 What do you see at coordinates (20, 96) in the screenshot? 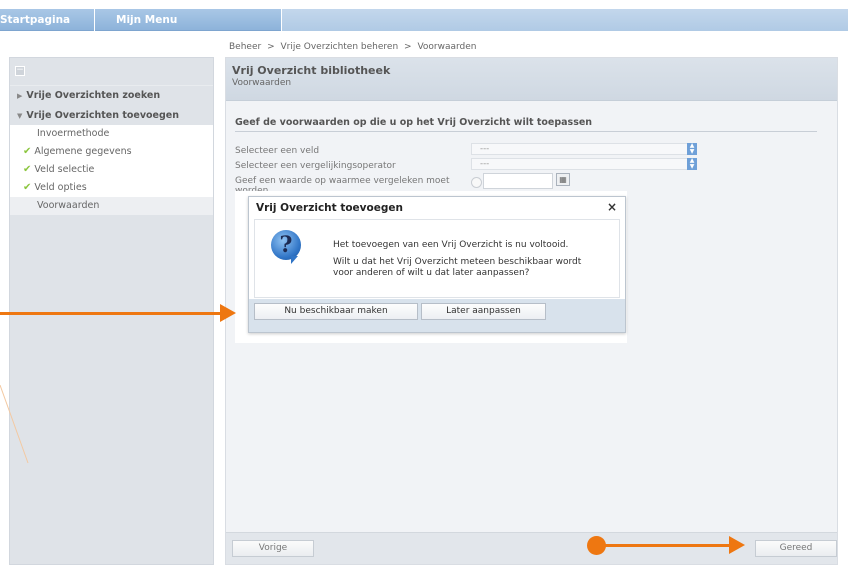
I see `triangle-right-icon: ▶` at bounding box center [20, 96].